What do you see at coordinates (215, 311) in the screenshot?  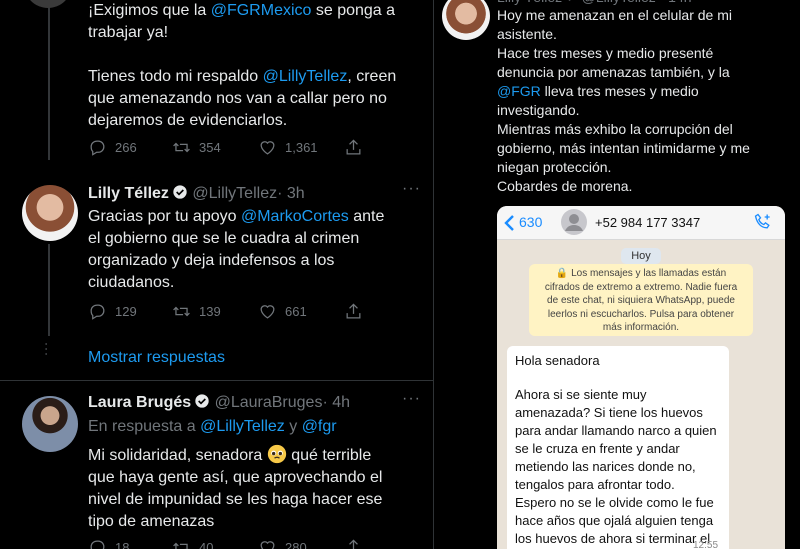 I see `retweet-button: 139` at bounding box center [215, 311].